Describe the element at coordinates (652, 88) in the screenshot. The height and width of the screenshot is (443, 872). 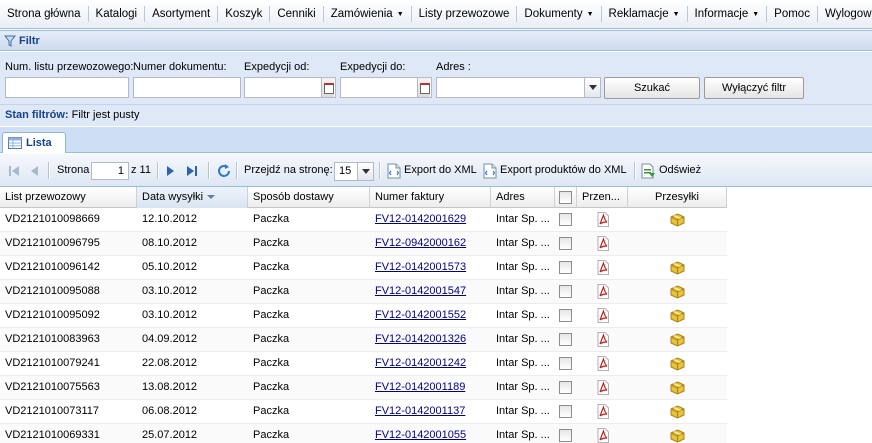
I see `search-button: Szukać` at that location.